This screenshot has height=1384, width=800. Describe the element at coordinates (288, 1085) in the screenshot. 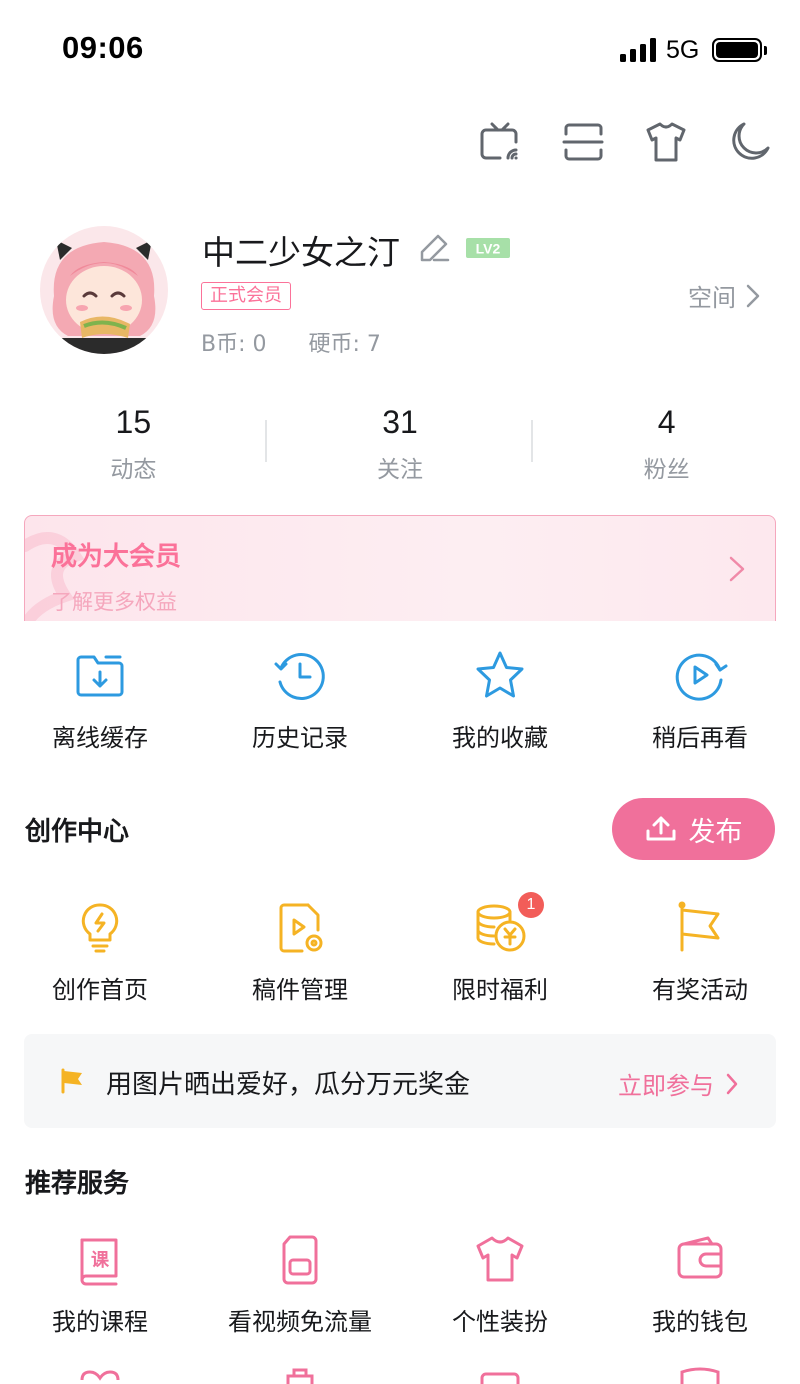

I see `promo-text: 用图片晒出爱好，瓜分万元奖金` at that location.